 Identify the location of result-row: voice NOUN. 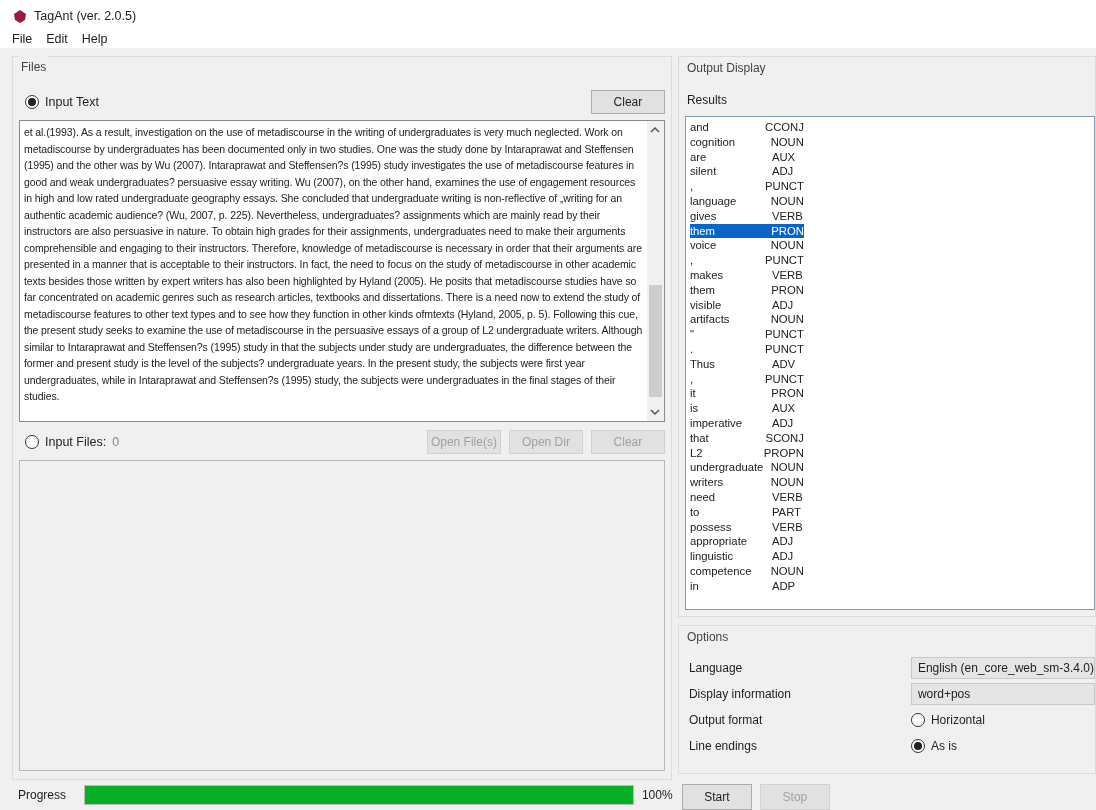
(746, 246).